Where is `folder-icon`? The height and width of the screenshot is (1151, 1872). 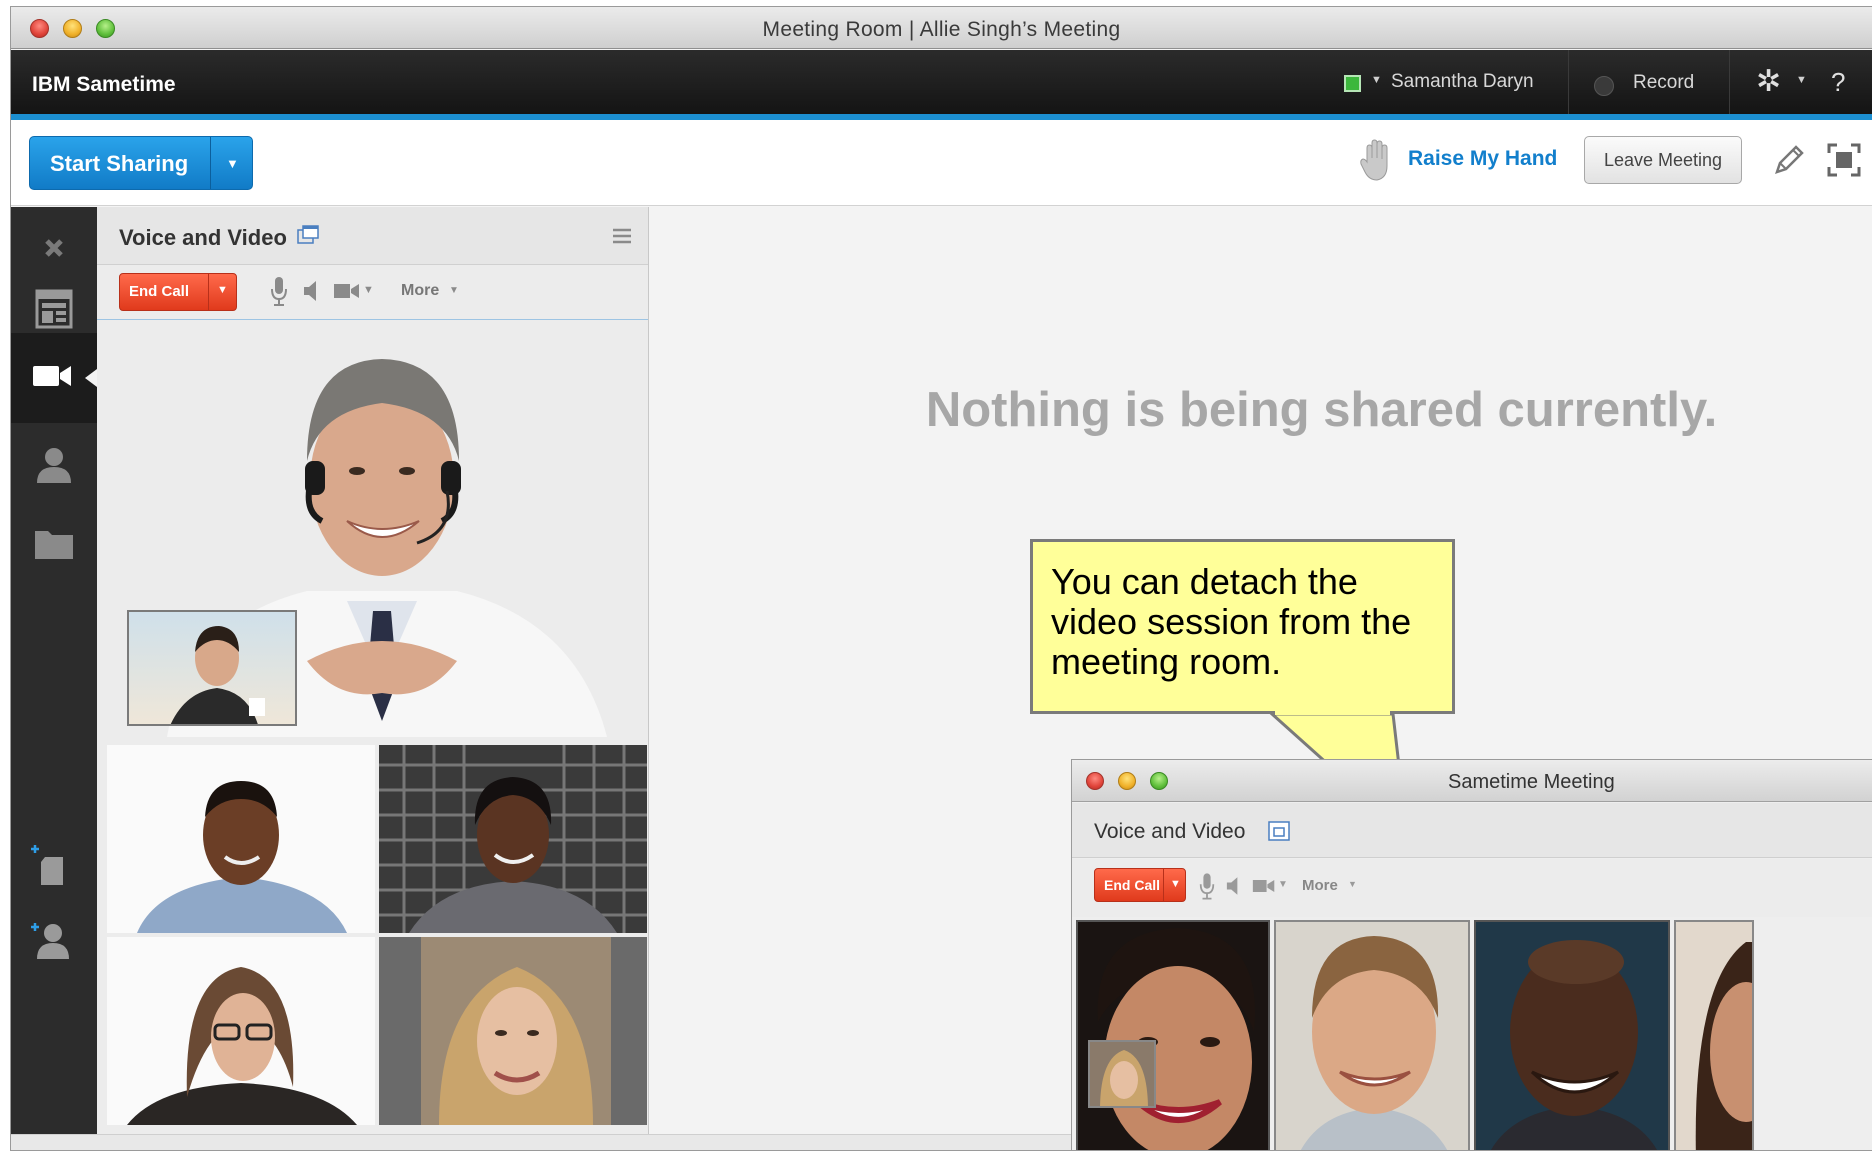
folder-icon is located at coordinates (54, 545).